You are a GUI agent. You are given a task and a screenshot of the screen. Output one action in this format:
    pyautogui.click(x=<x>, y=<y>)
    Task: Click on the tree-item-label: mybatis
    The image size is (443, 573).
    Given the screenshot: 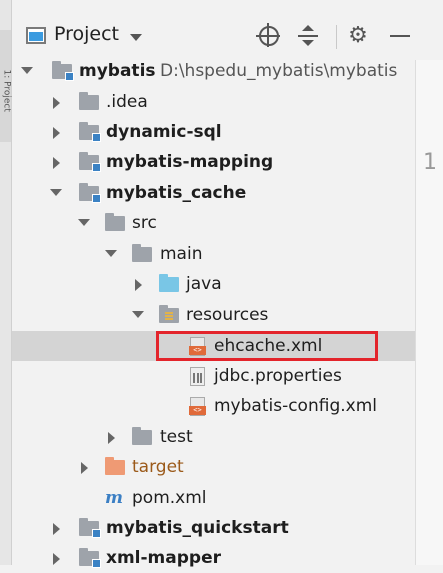 What is the action you would take?
    pyautogui.click(x=117, y=71)
    